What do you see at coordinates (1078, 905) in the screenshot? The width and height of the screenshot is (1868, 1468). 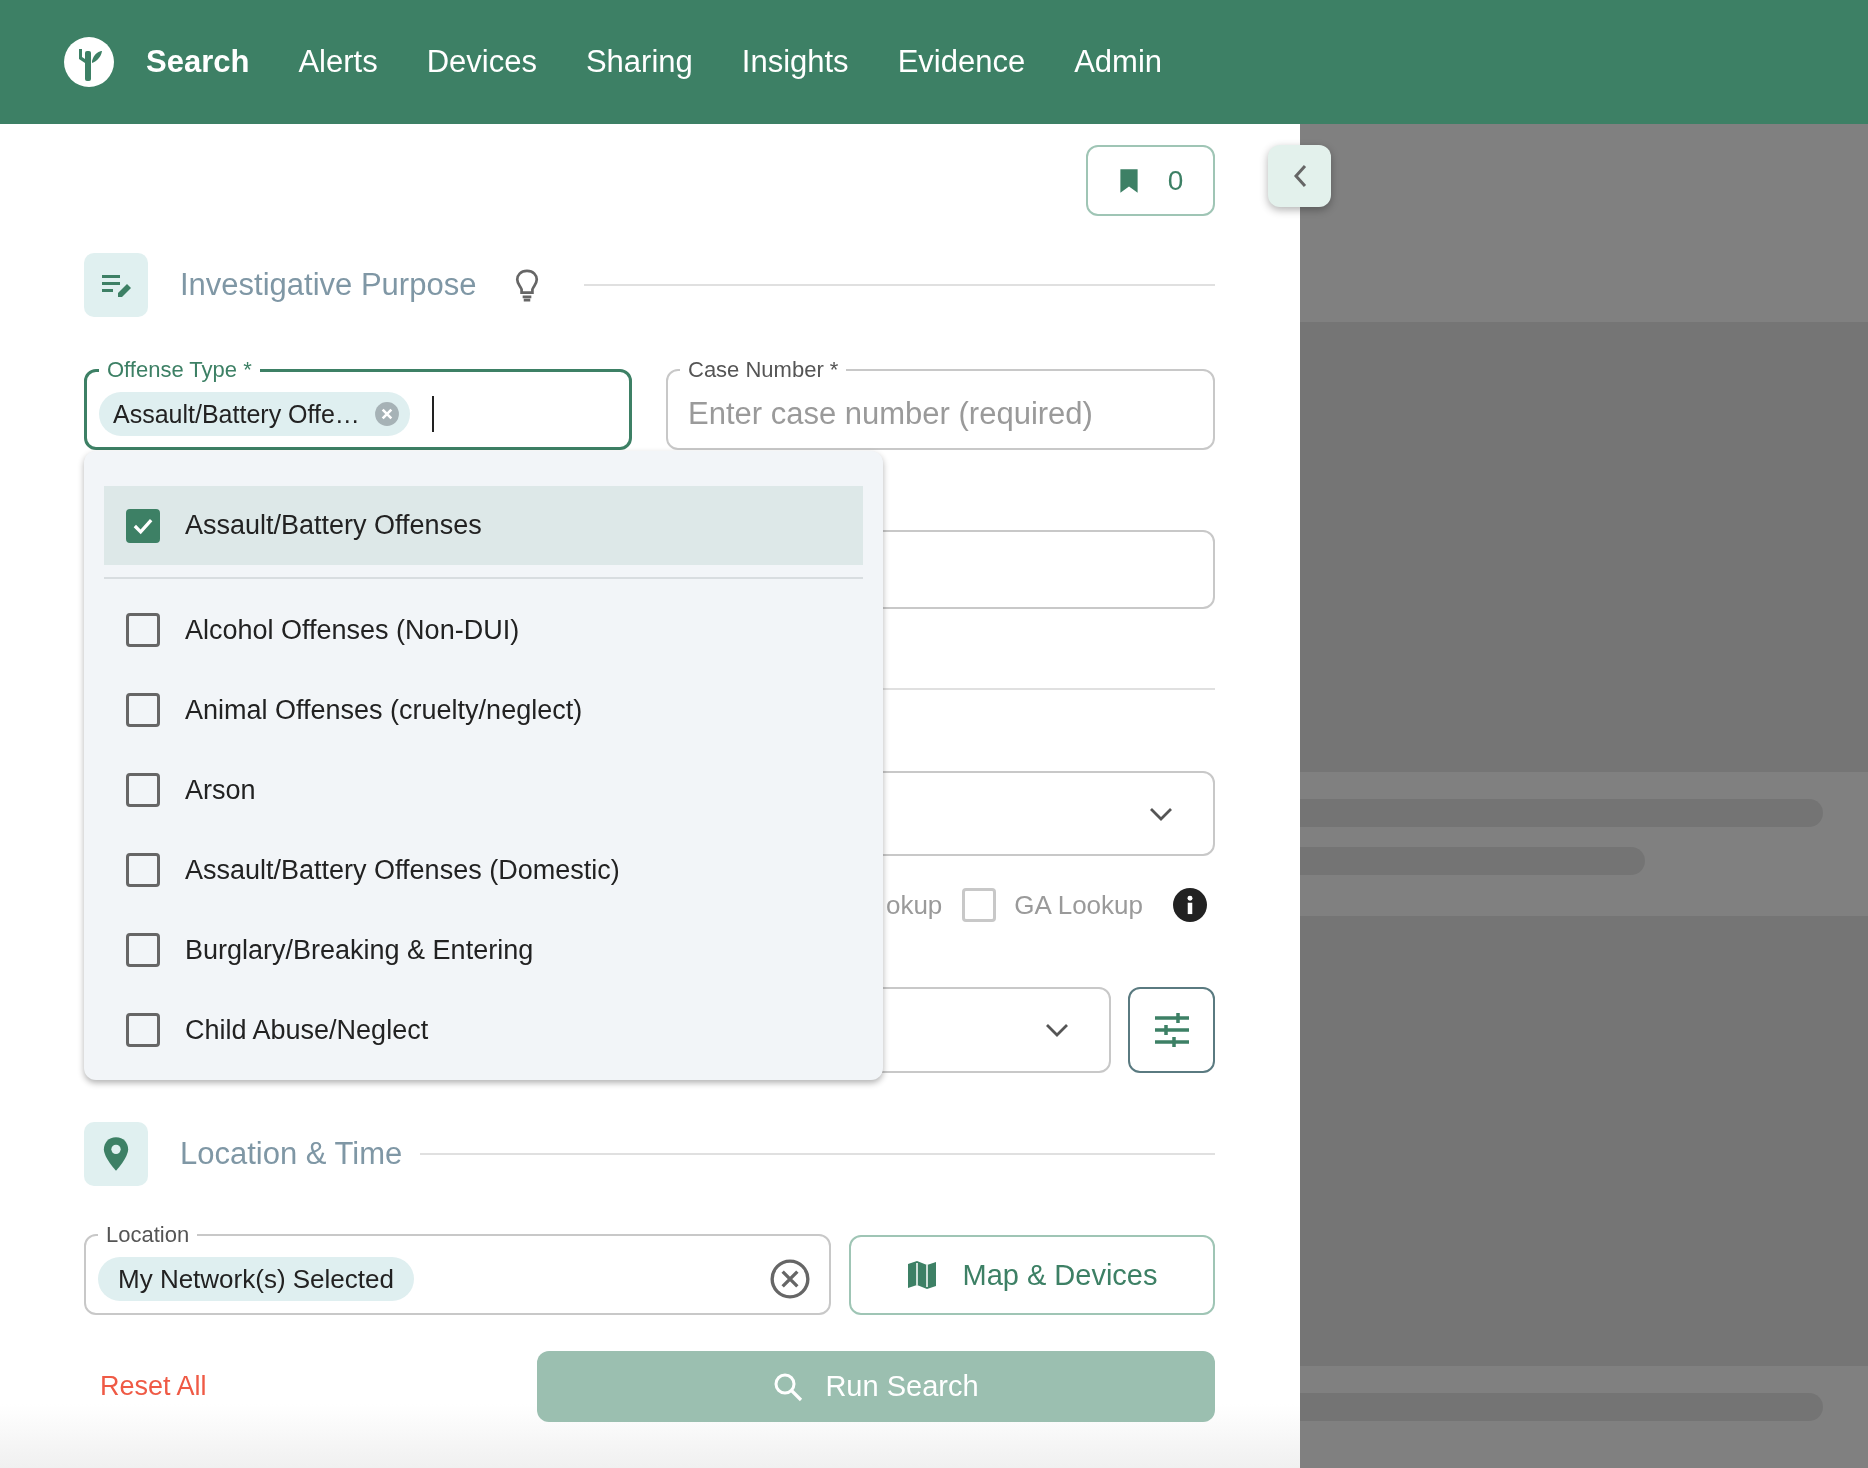 I see `checkbox-label: GA Lookup` at bounding box center [1078, 905].